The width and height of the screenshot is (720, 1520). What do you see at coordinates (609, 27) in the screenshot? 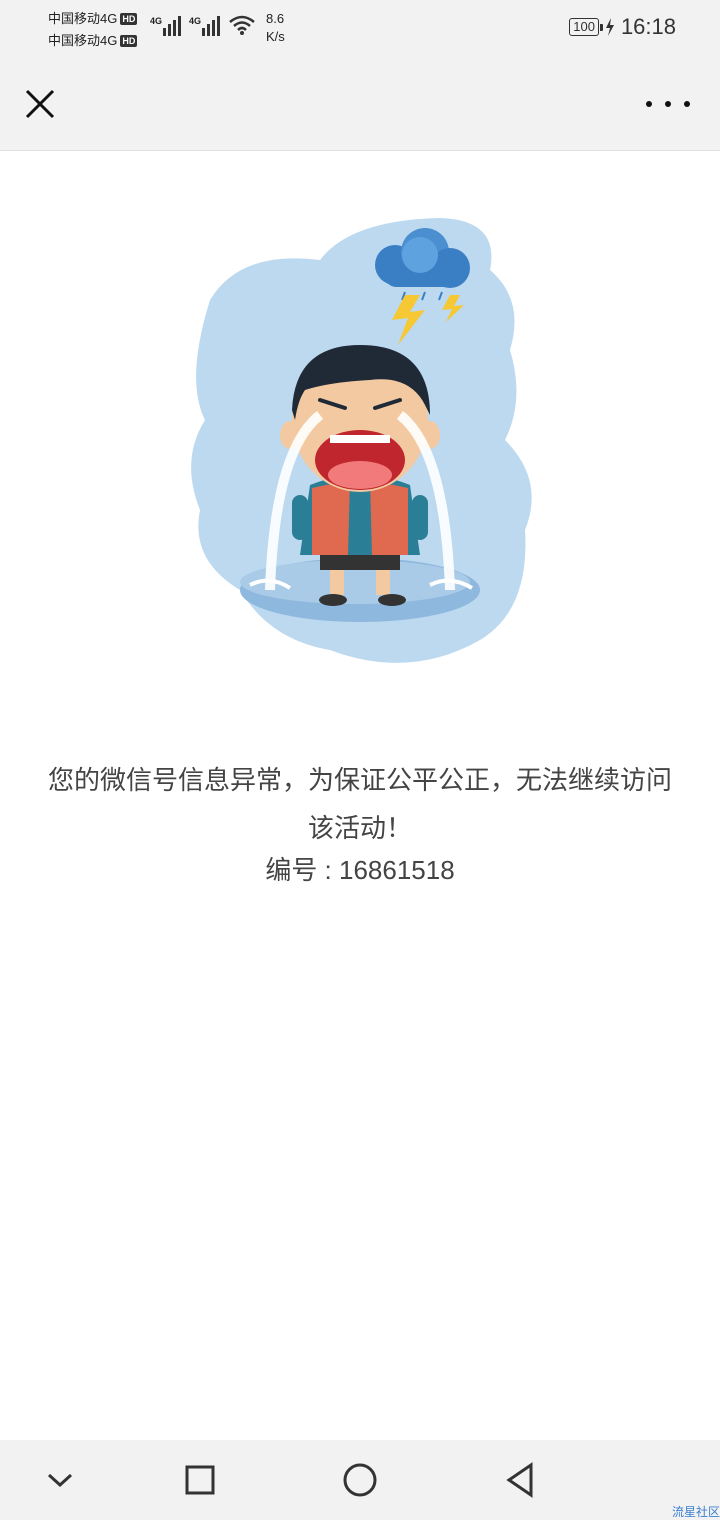
I see `charging-icon` at bounding box center [609, 27].